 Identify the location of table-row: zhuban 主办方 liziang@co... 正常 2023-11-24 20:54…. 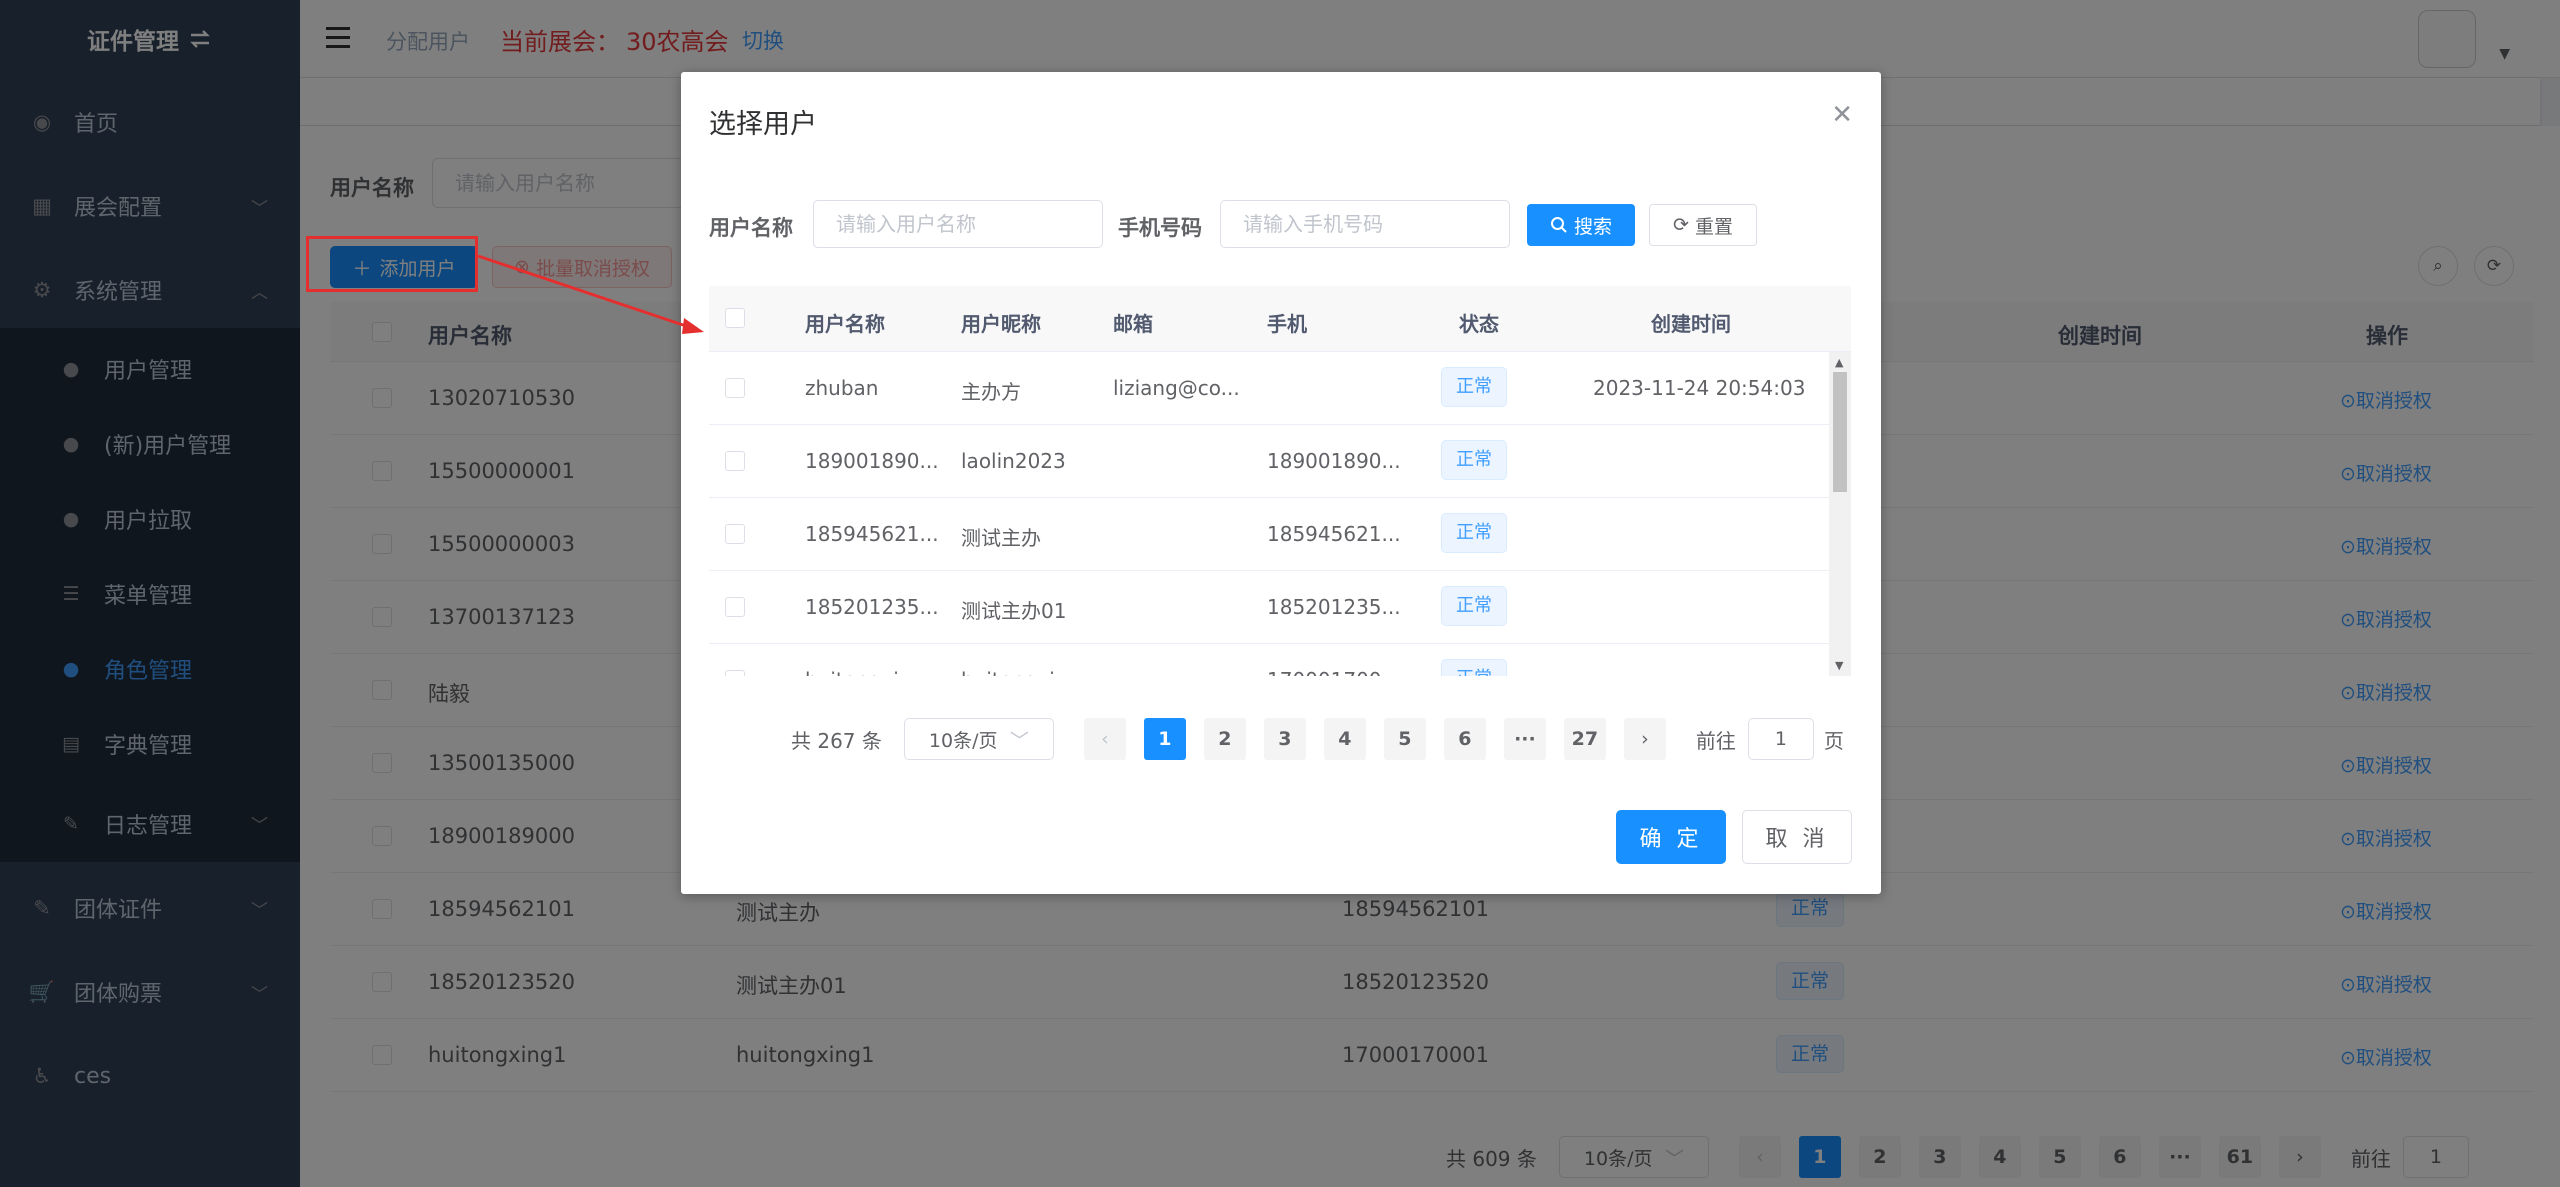
(1269, 388).